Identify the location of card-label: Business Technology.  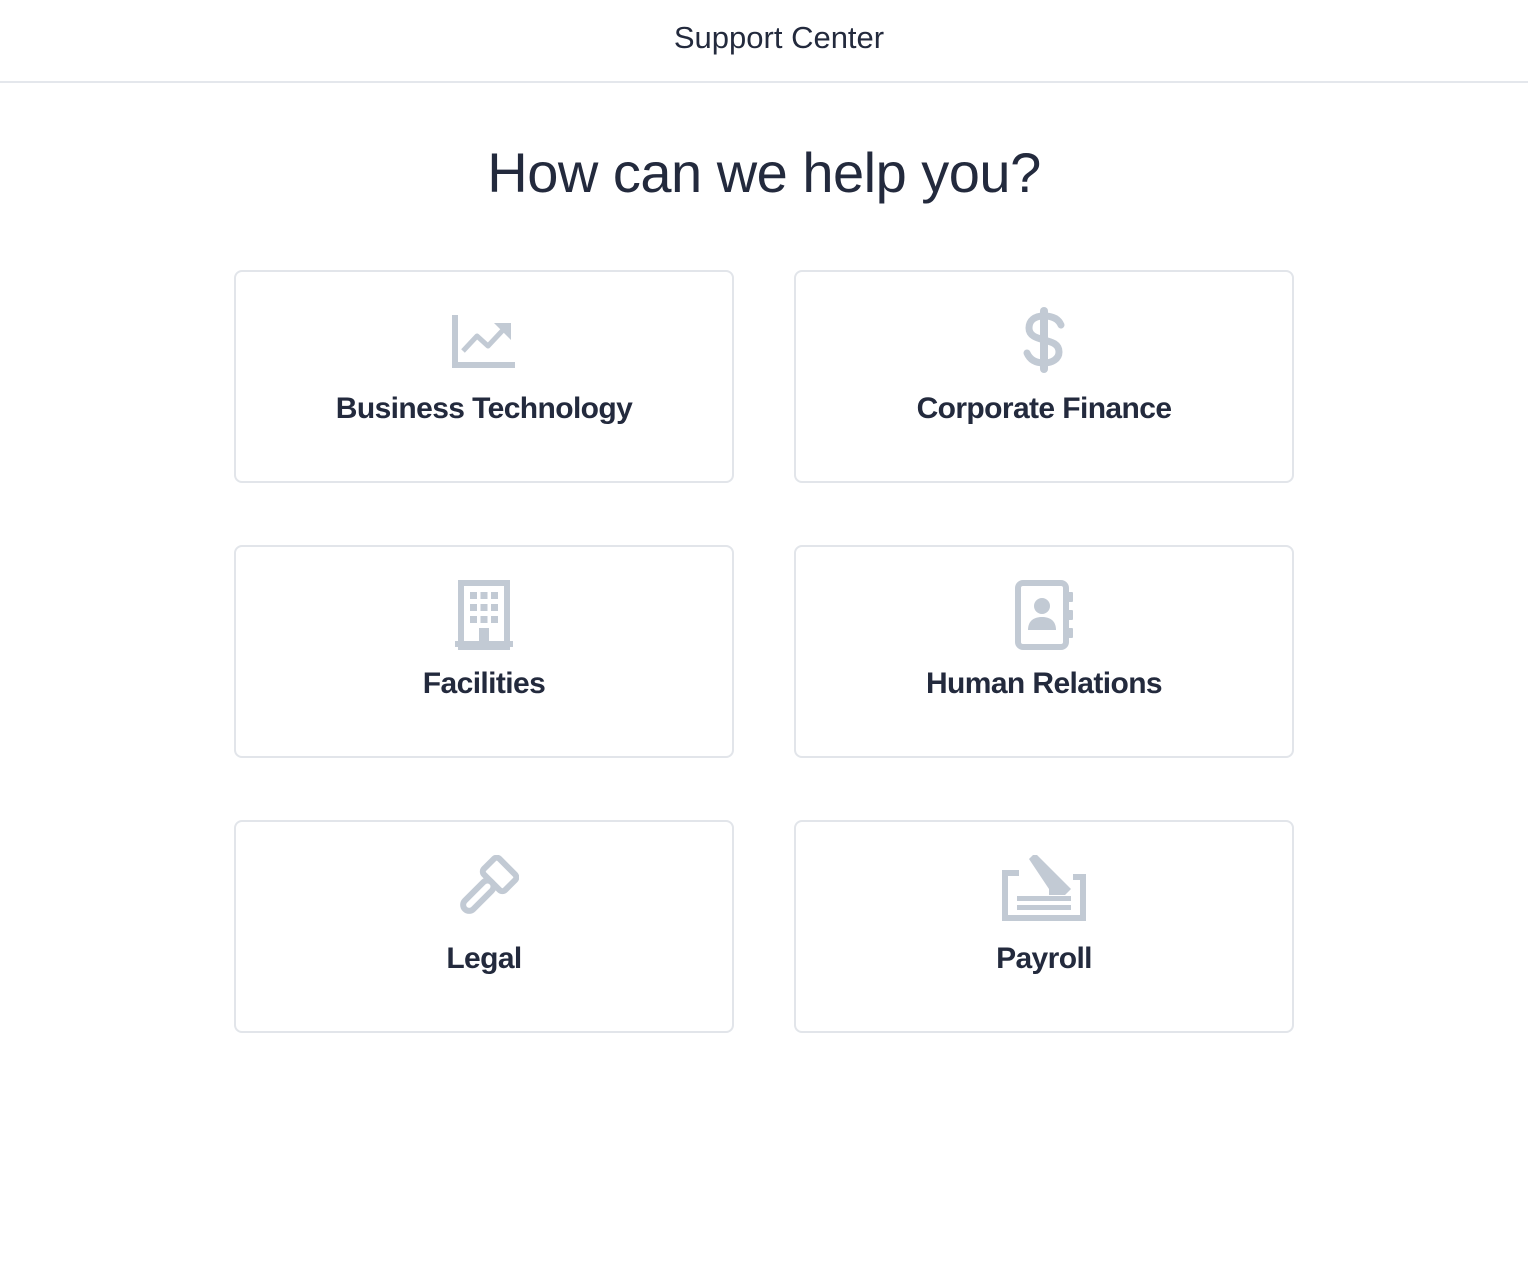
(484, 408).